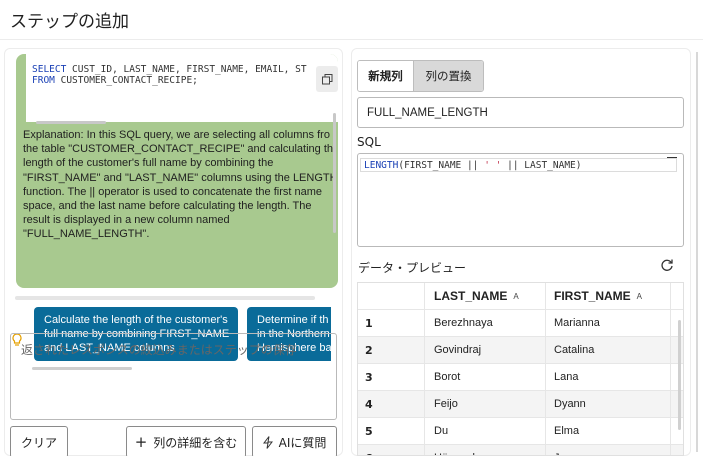 Image resolution: width=703 pixels, height=456 pixels. I want to click on sql-editor: LENGTH(FIRST_NAME || ' ' || LAST_NAME), so click(520, 200).